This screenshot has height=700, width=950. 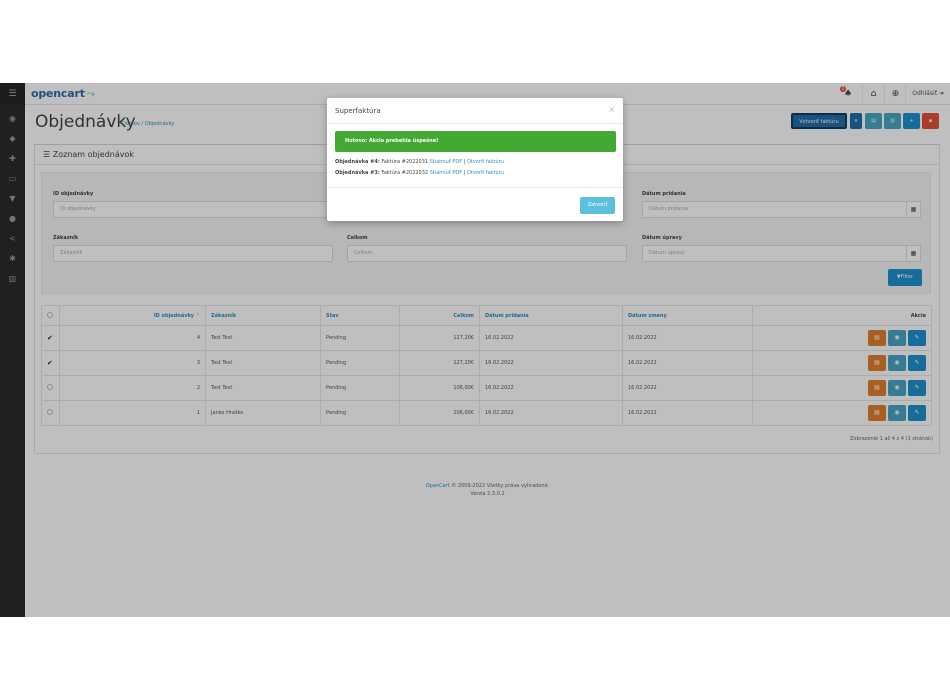 I want to click on result-order-label: Objednávka #4:, so click(x=357, y=162).